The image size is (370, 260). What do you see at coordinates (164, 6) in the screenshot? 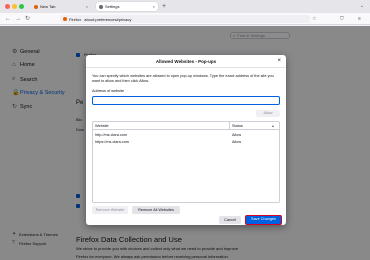
I see `new-tab-button: +` at bounding box center [164, 6].